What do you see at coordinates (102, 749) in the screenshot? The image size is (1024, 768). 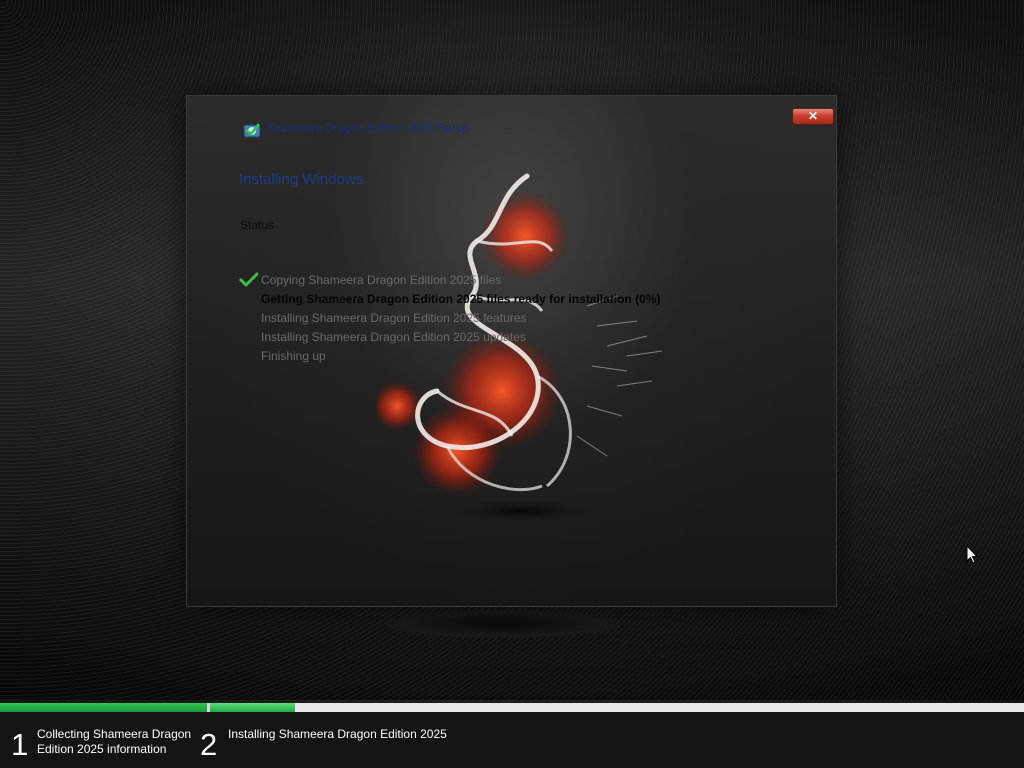 I see `step1-label-line2: Edition 2025 information` at bounding box center [102, 749].